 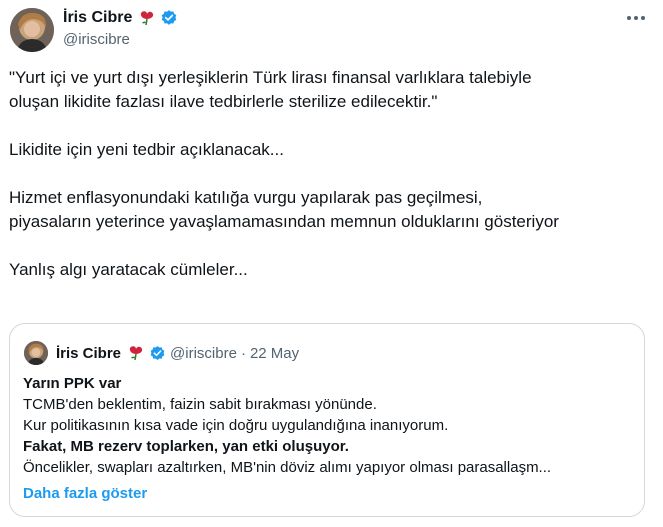 What do you see at coordinates (97, 18) in the screenshot?
I see `author-display-name: İris Cibre` at bounding box center [97, 18].